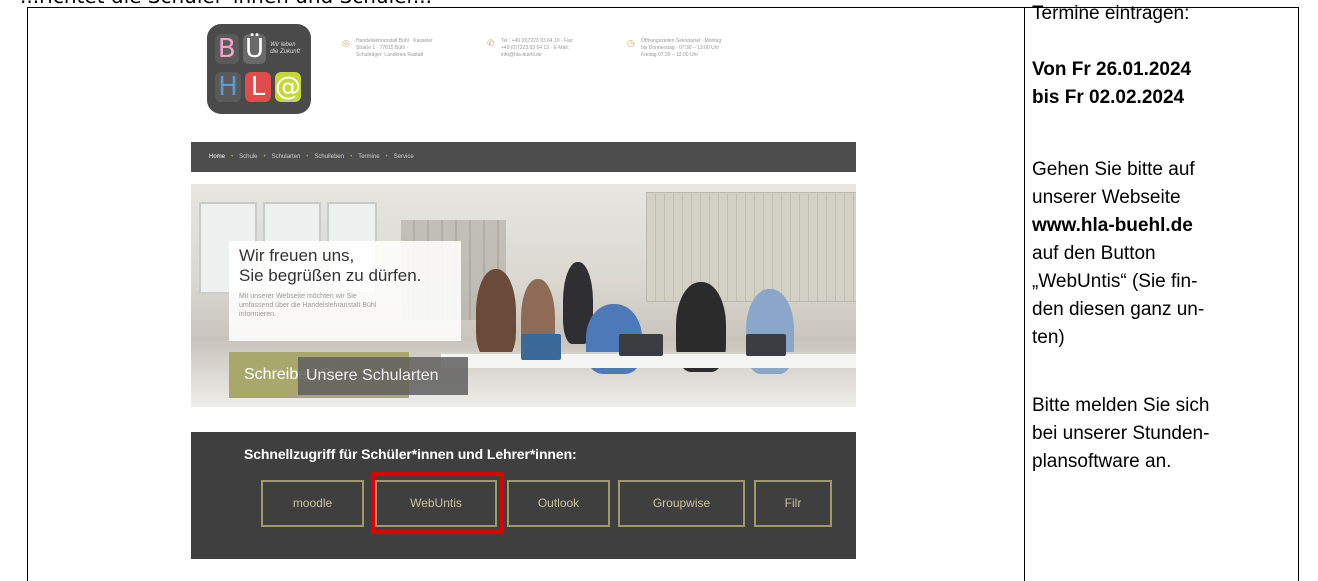  Describe the element at coordinates (1121, 433) in the screenshot. I see `login-line: bei unserer Stunden-` at that location.